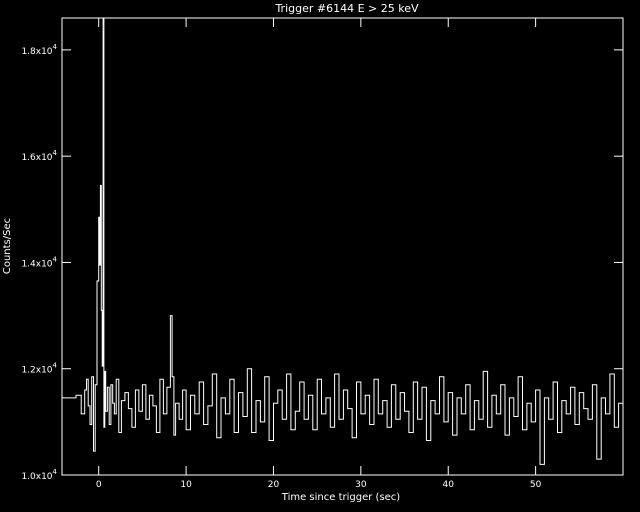 The image size is (640, 512). I want to click on y-tick-label: 1.8x104, so click(39, 50).